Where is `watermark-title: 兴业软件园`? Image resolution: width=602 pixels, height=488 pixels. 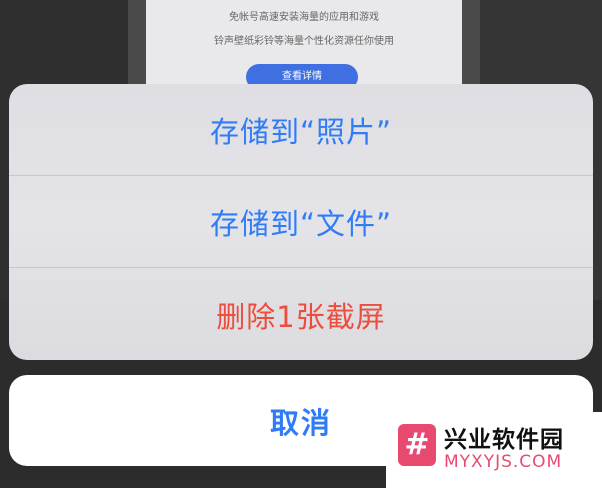
watermark-title: 兴业软件园 is located at coordinates (504, 440).